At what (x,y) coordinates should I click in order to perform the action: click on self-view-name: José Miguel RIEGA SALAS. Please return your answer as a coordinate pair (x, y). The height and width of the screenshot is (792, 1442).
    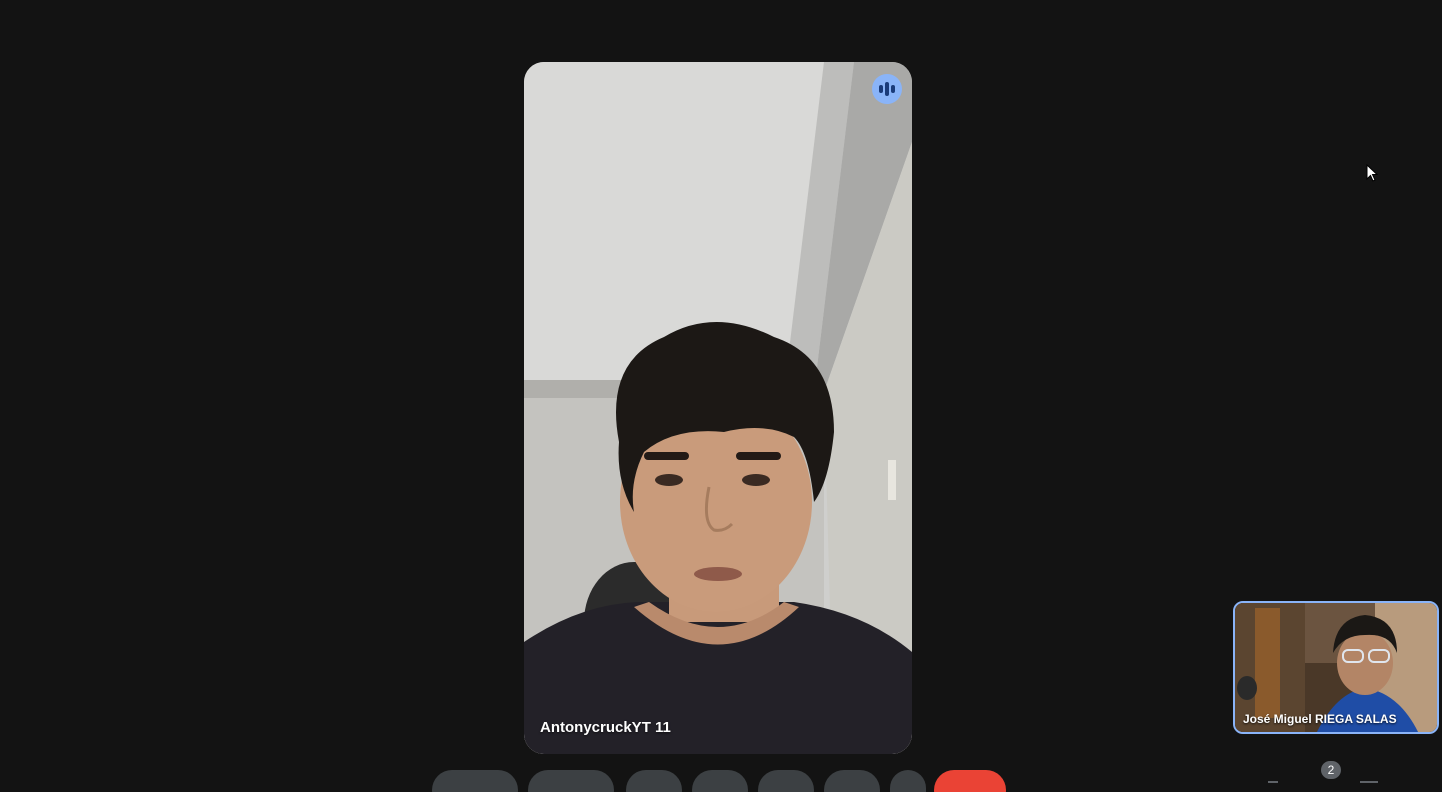
    Looking at the image, I should click on (1320, 719).